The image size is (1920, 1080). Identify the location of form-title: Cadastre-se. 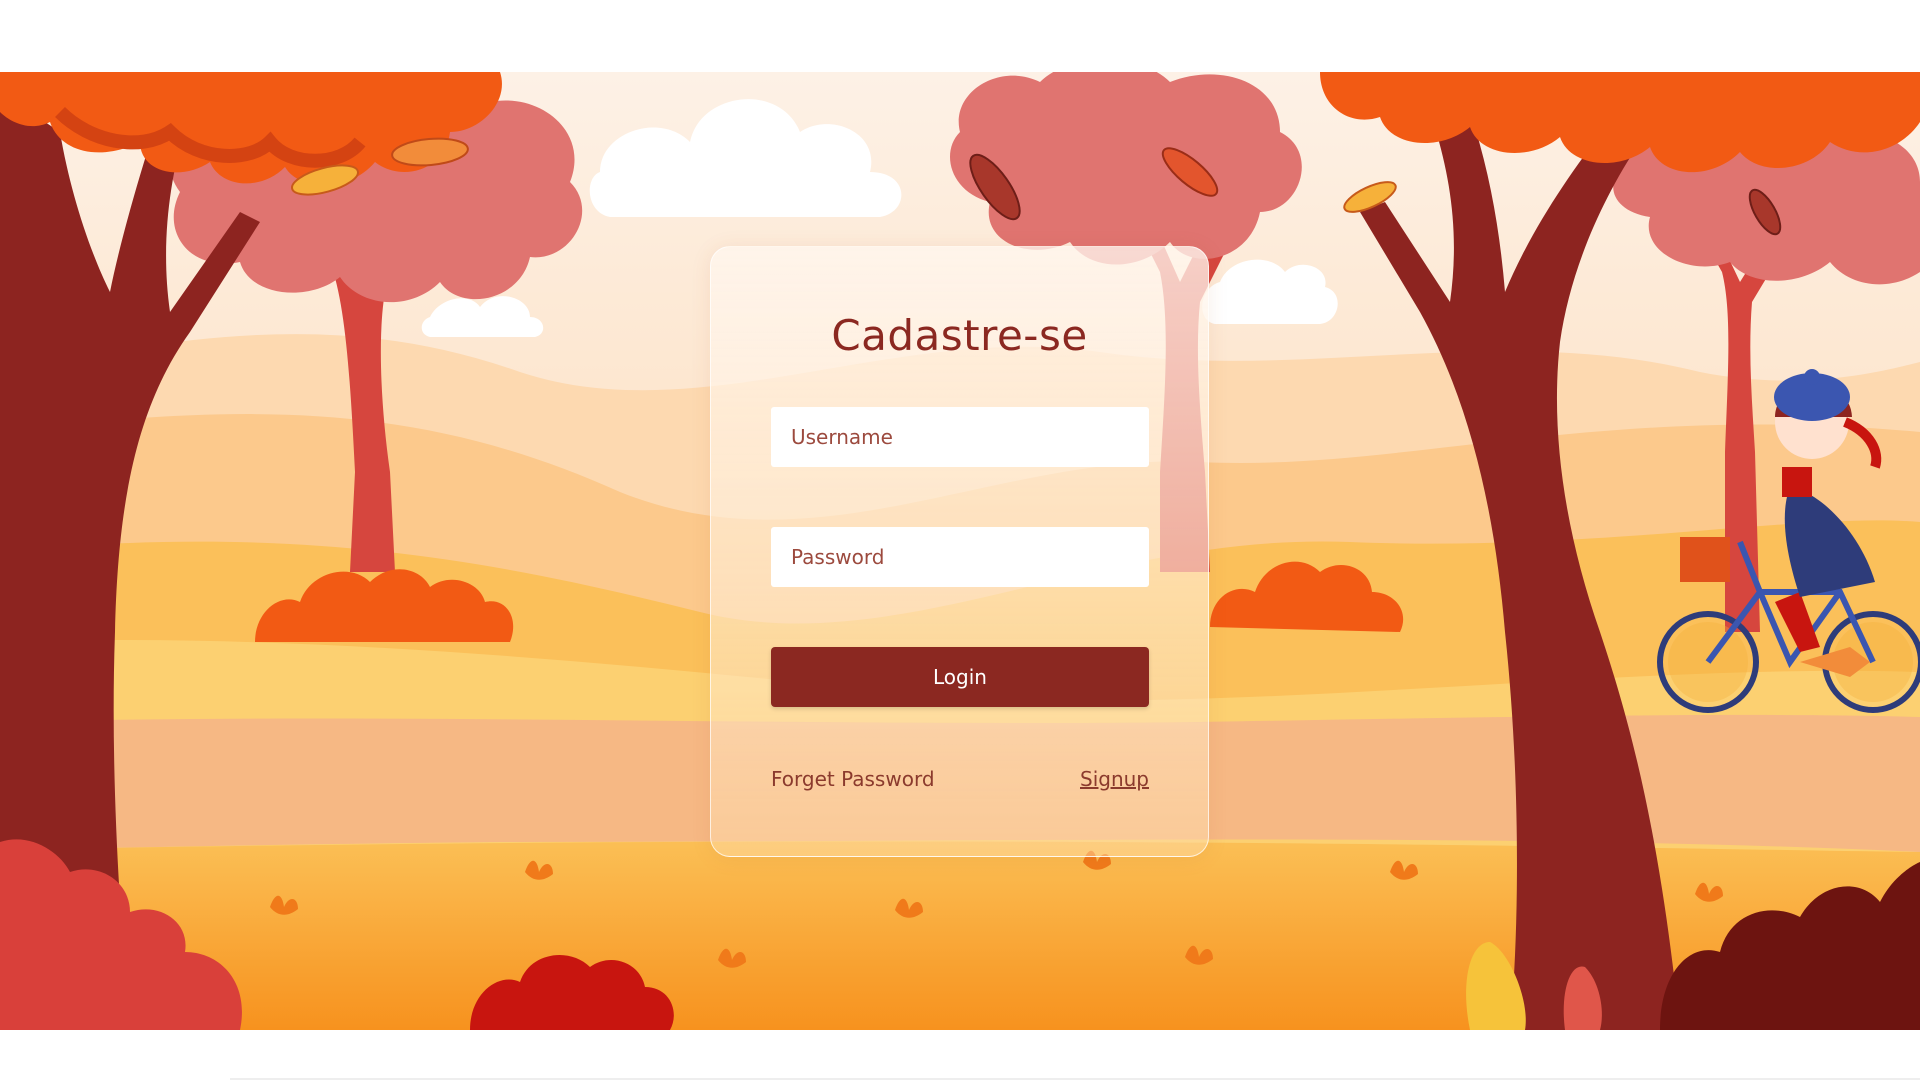
(959, 335).